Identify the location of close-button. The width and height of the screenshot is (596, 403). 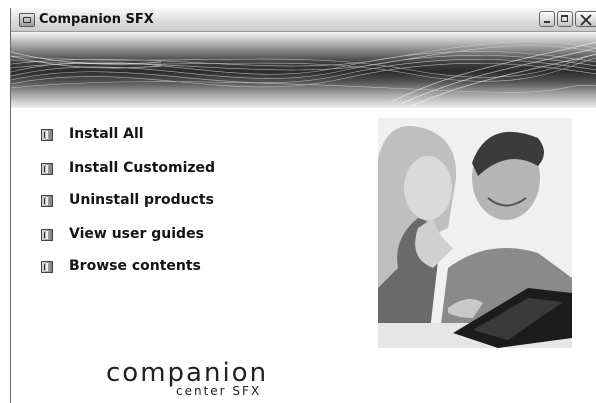
(585, 19).